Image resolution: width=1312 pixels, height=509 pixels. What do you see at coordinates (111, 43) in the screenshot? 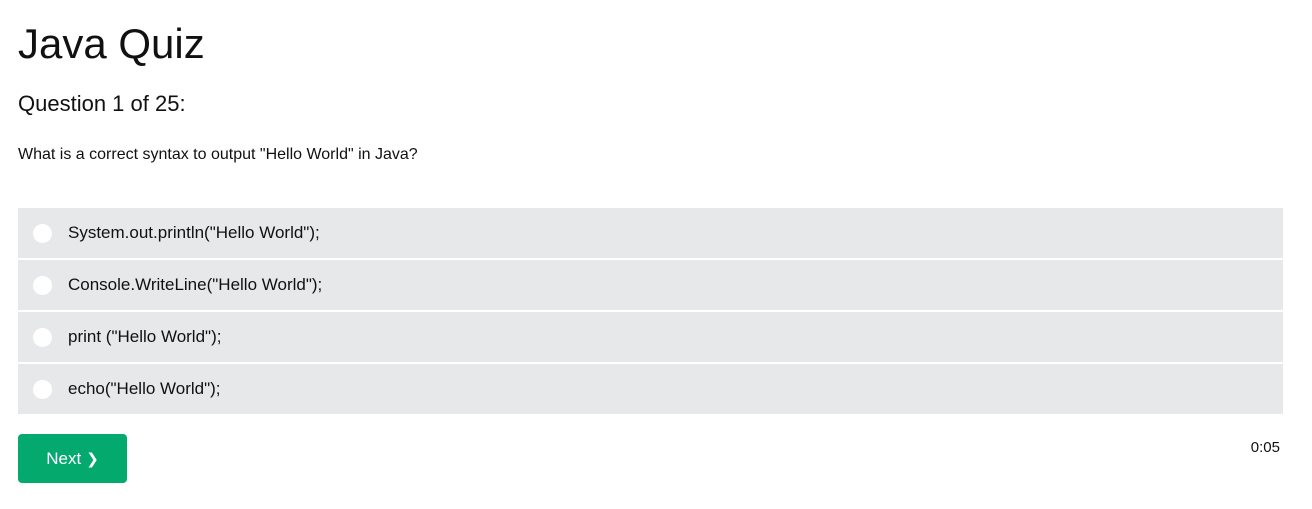
I see `page-title: Java Quiz` at bounding box center [111, 43].